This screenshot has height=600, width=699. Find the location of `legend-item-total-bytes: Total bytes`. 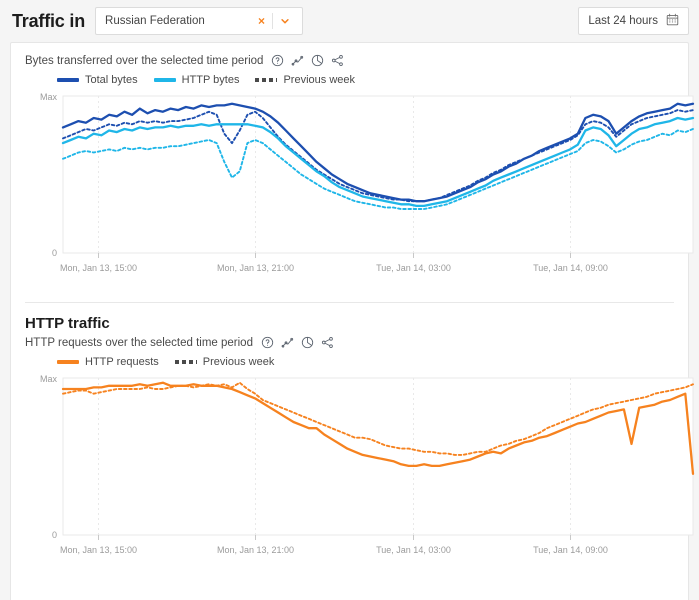

legend-item-total-bytes: Total bytes is located at coordinates (97, 80).